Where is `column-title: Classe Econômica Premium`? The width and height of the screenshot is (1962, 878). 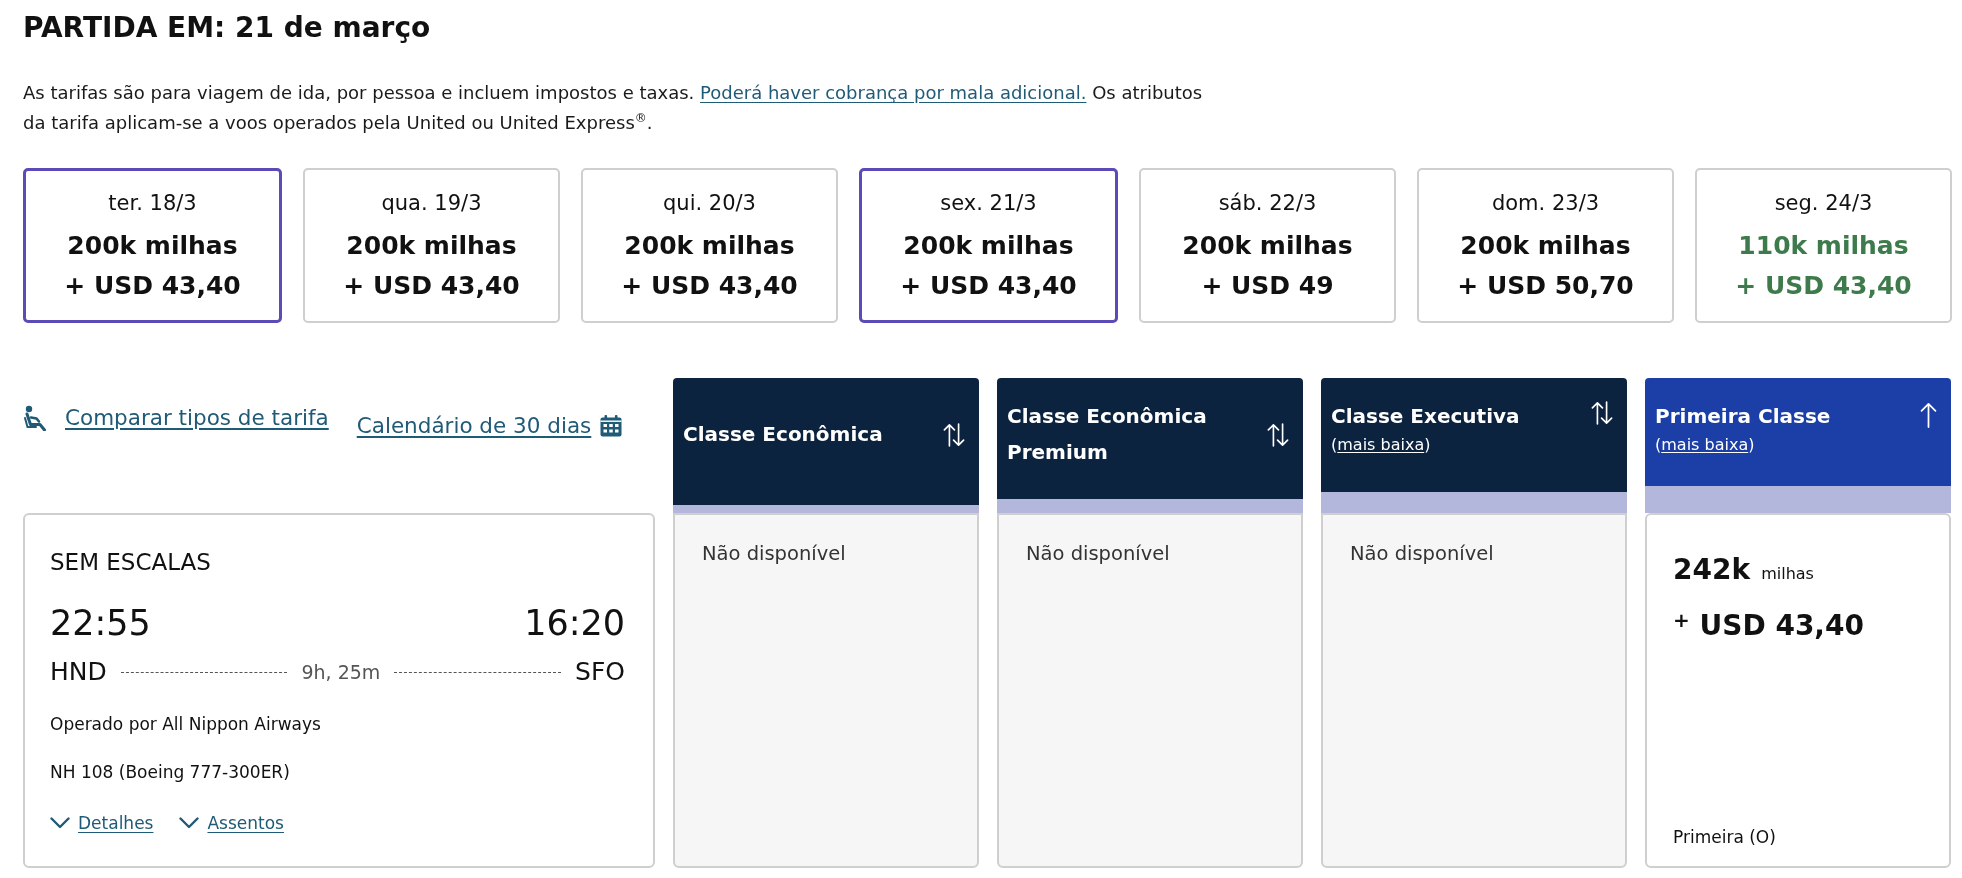
column-title: Classe Econômica Premium is located at coordinates (1107, 434).